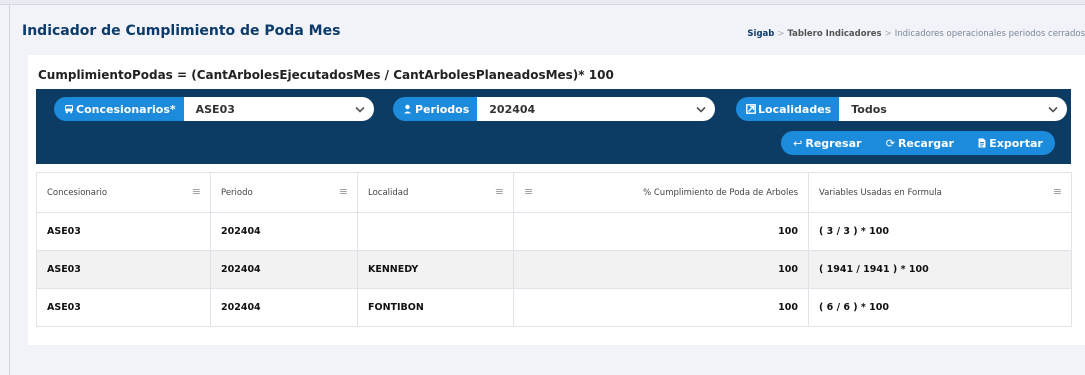 This screenshot has width=1085, height=375. Describe the element at coordinates (940, 231) in the screenshot. I see `cell-variables: ( 3 / 3 ) * 100` at that location.